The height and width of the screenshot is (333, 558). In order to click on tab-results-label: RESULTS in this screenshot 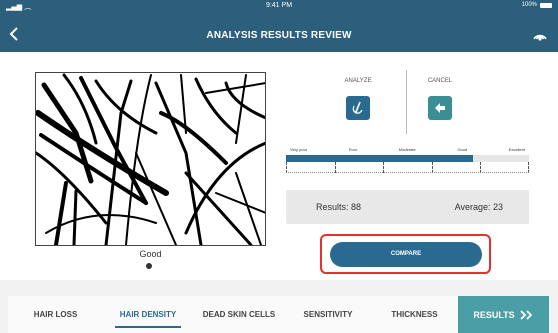, I will do `click(494, 314)`.